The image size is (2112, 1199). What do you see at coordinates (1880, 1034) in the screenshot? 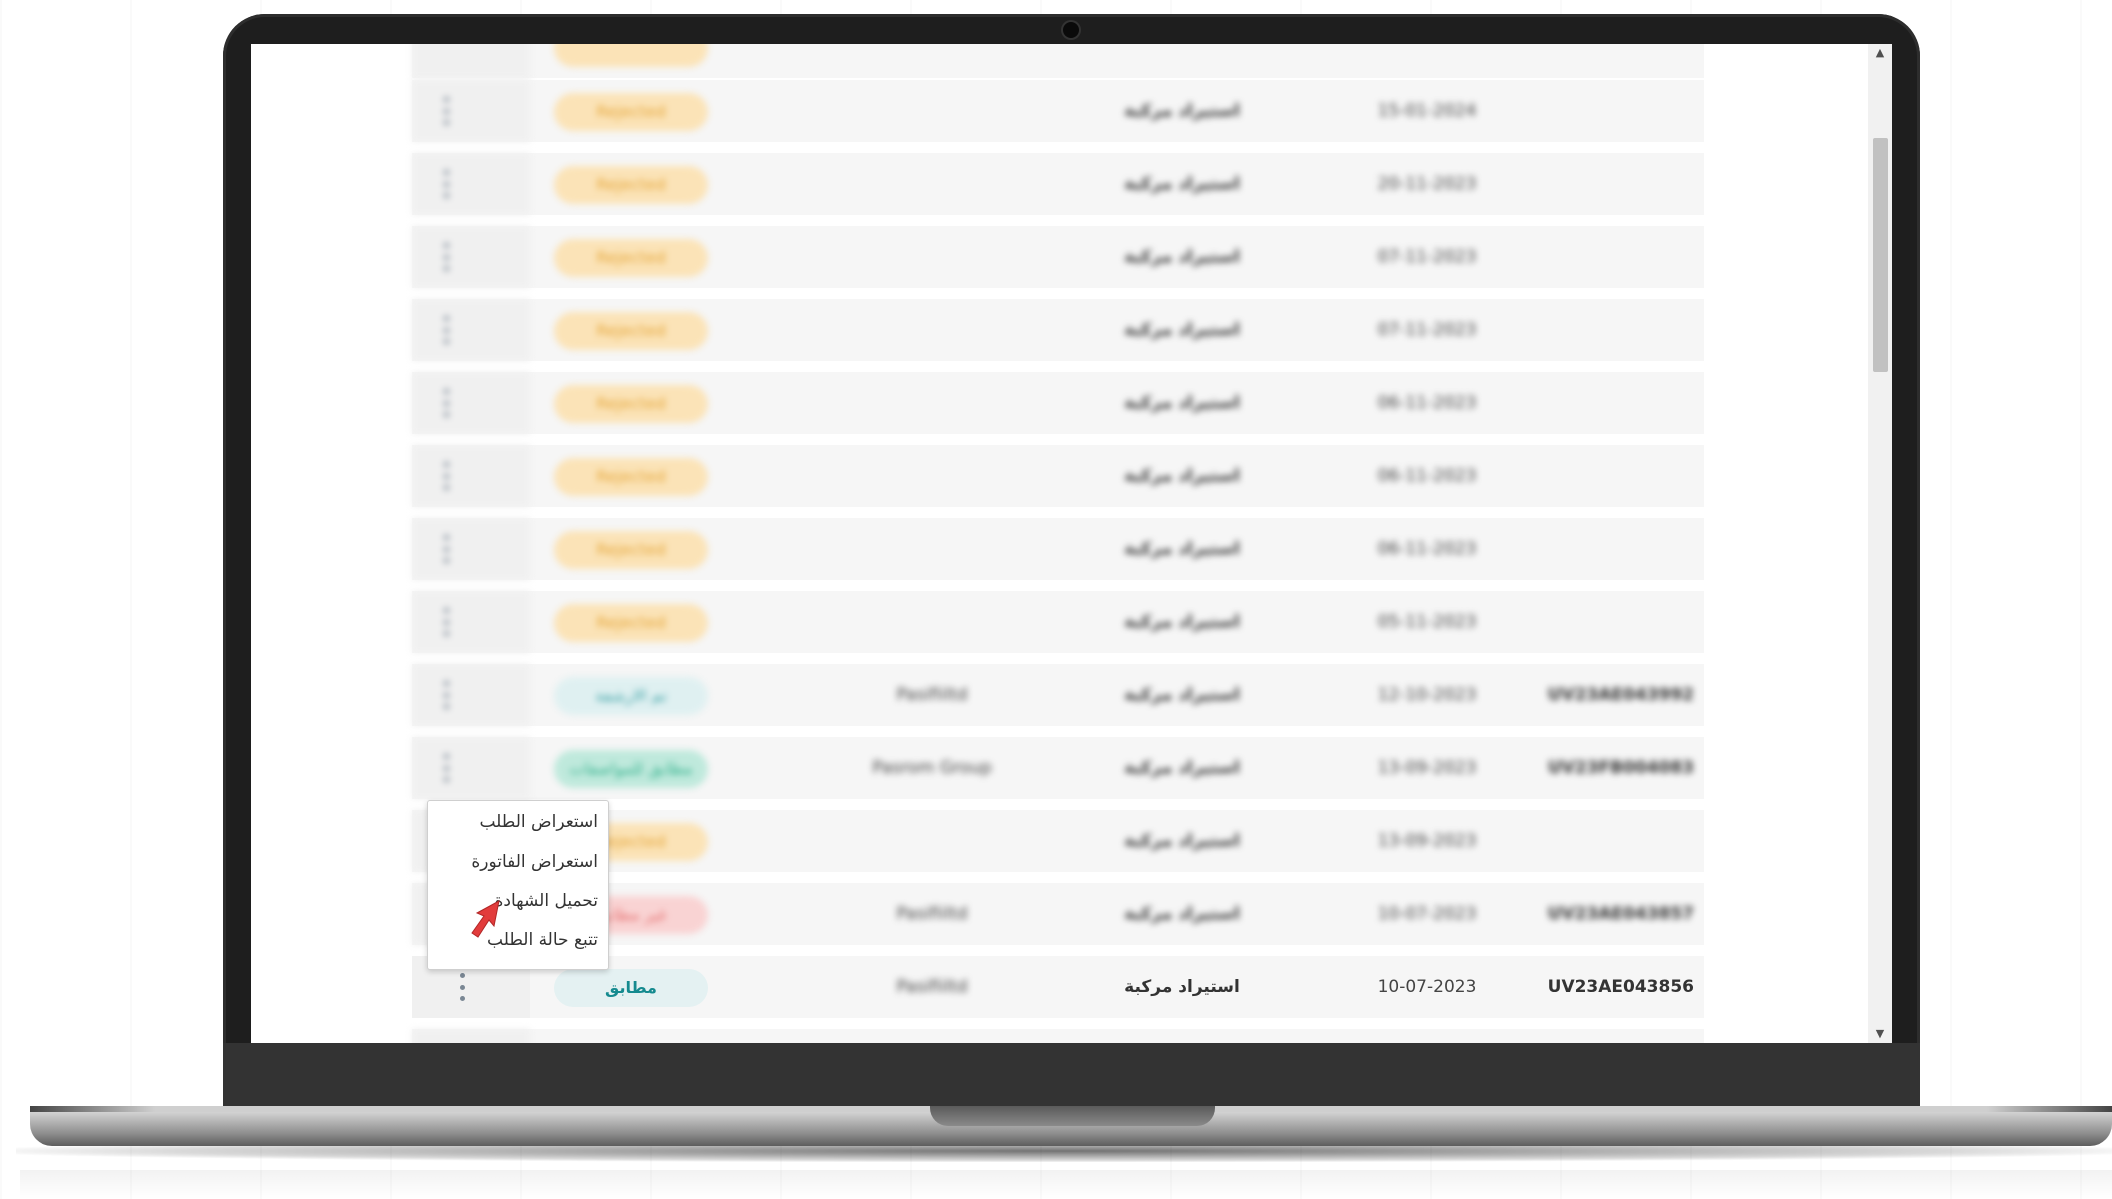
I see `scroll-down-icon: ▼` at bounding box center [1880, 1034].